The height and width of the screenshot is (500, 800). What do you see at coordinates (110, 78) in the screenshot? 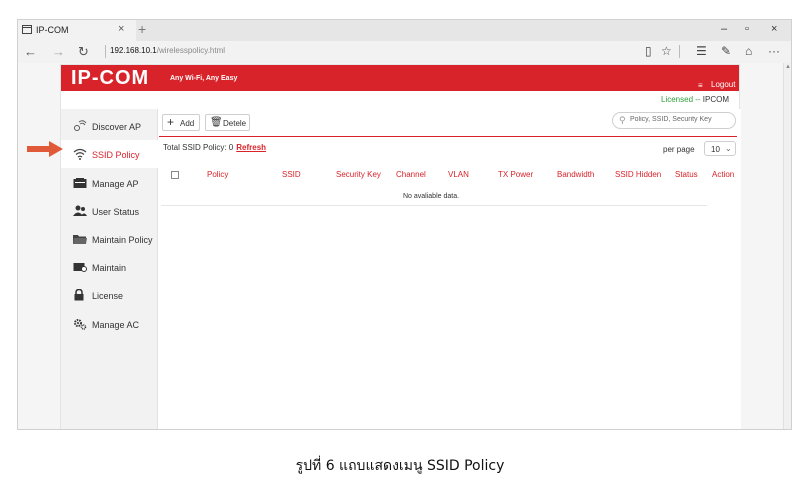
I see `ipcom-logo: IP-COM` at bounding box center [110, 78].